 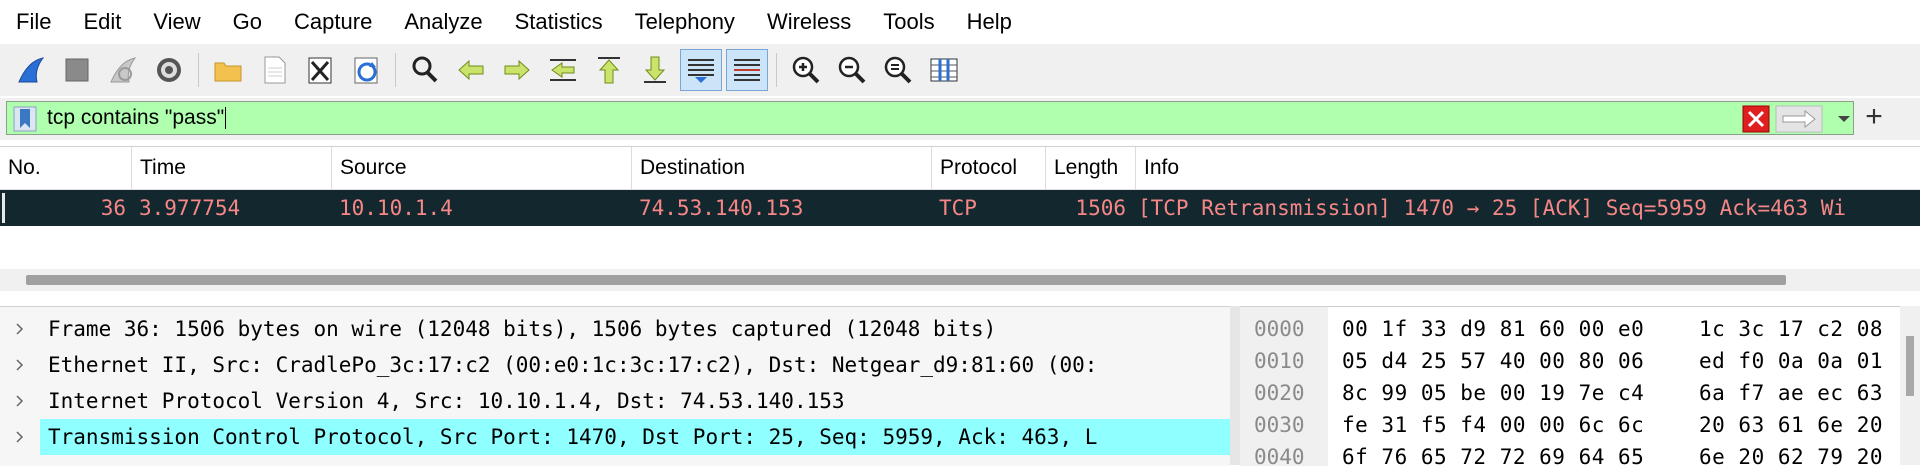 I want to click on packet-list-hscrollbar, so click(x=960, y=280).